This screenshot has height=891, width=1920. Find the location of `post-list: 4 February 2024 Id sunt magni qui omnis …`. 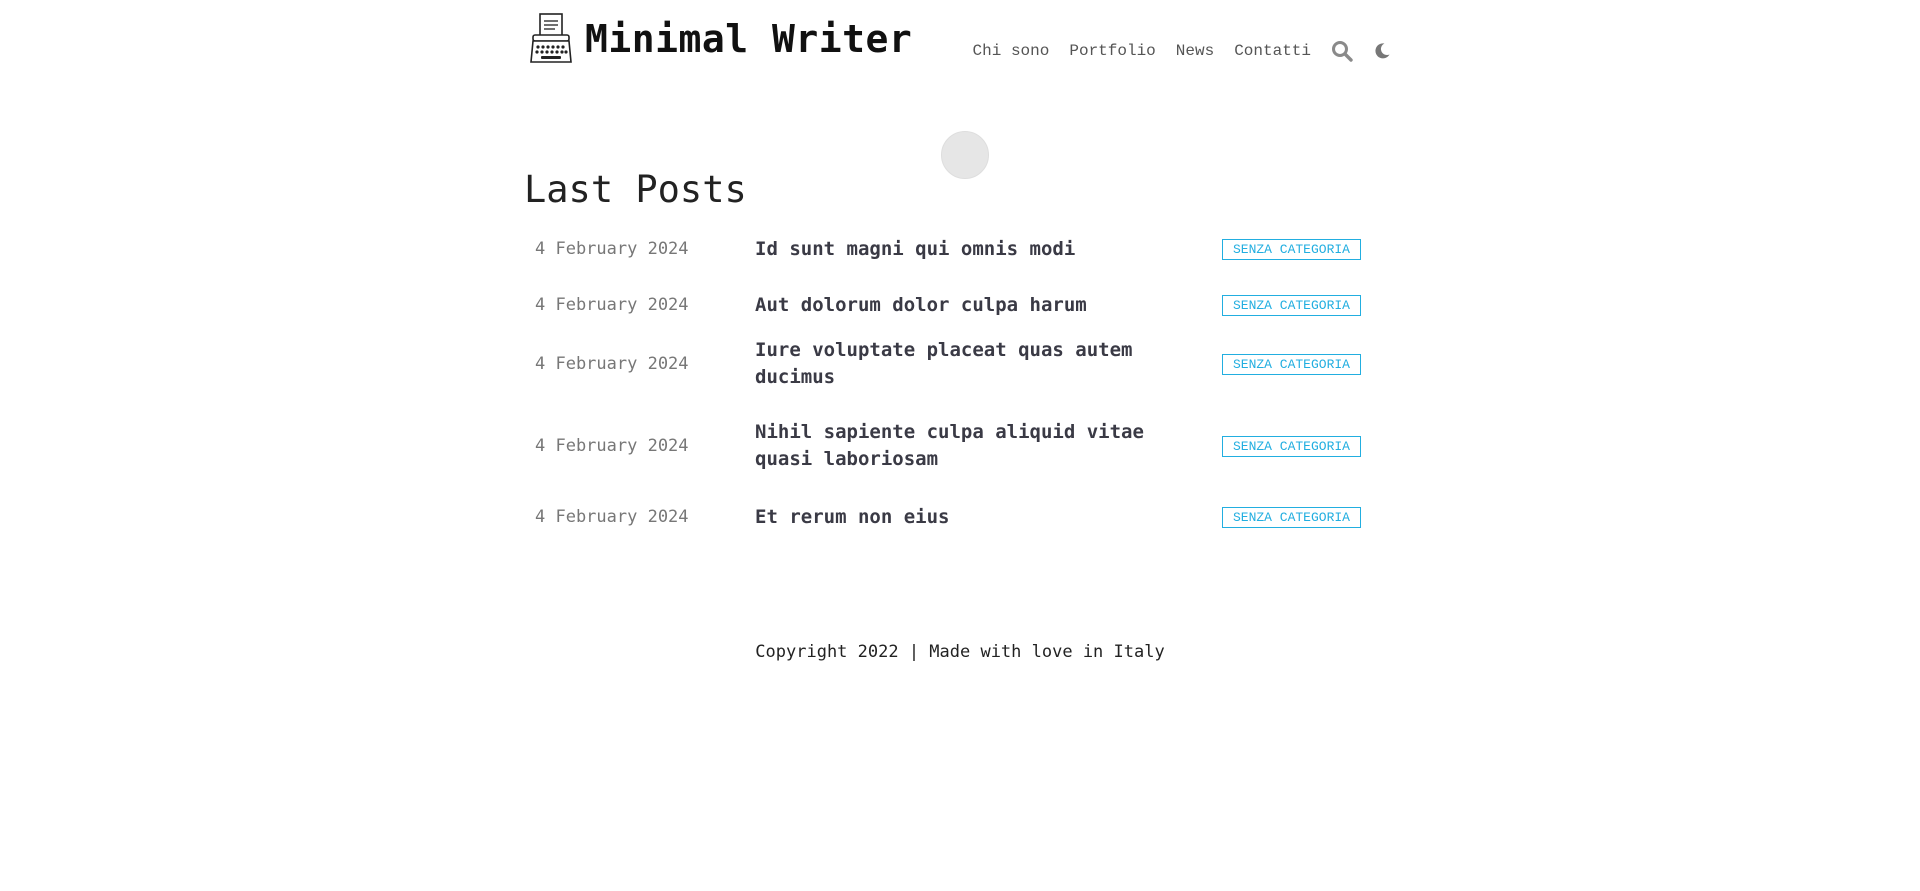

post-list: 4 February 2024 Id sunt magni qui omnis … is located at coordinates (948, 383).